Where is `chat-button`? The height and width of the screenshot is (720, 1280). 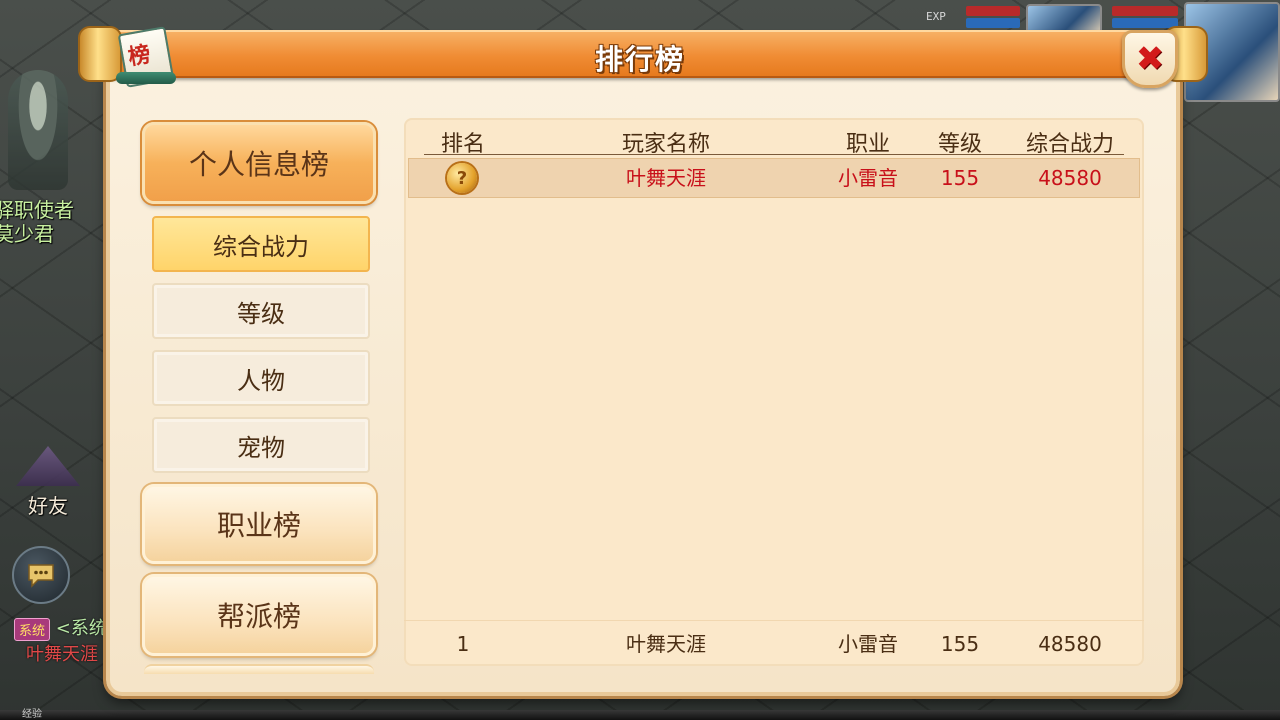
chat-button is located at coordinates (41, 575).